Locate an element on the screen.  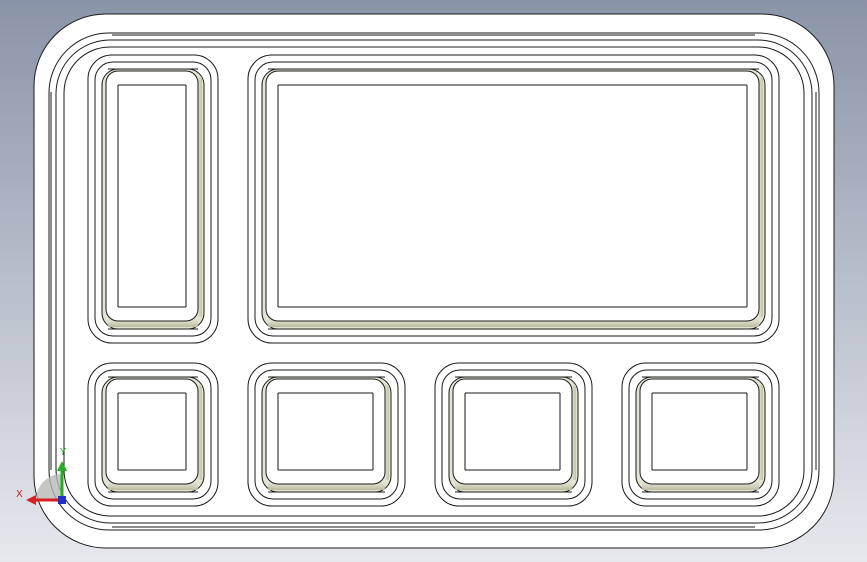
z-axis-origin is located at coordinates (62, 500).